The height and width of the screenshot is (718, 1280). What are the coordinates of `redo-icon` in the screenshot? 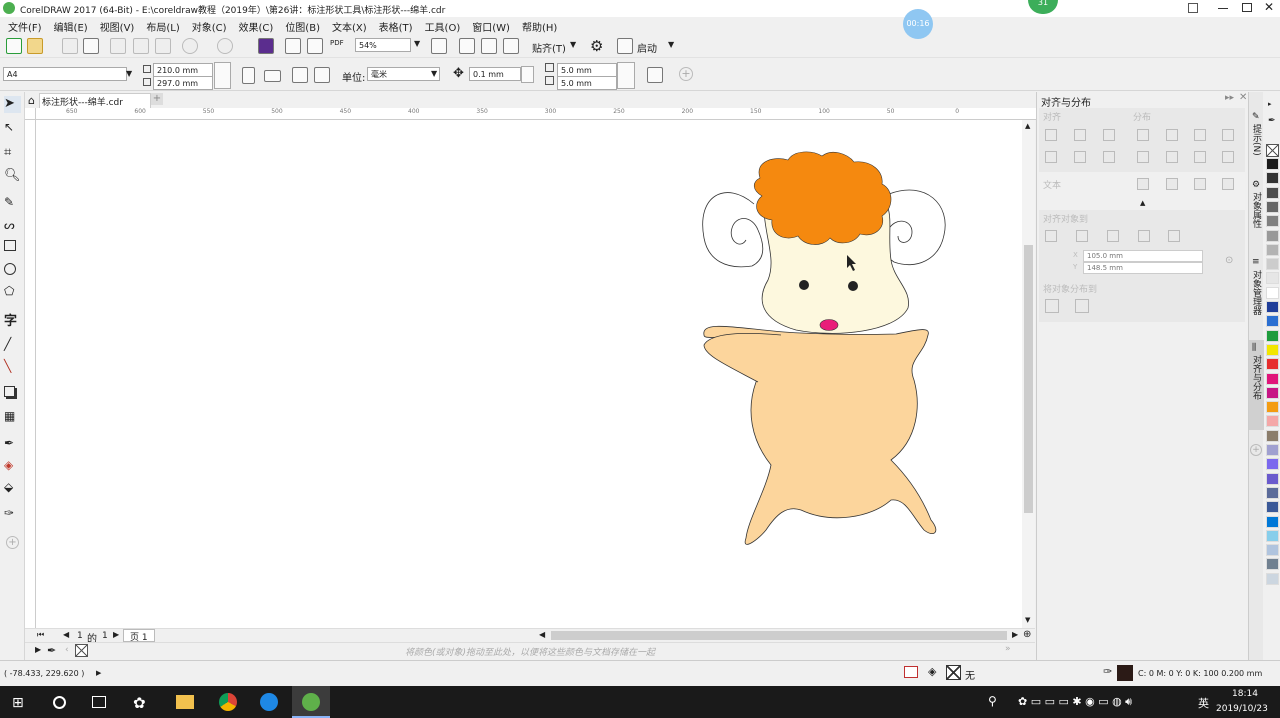 It's located at (225, 46).